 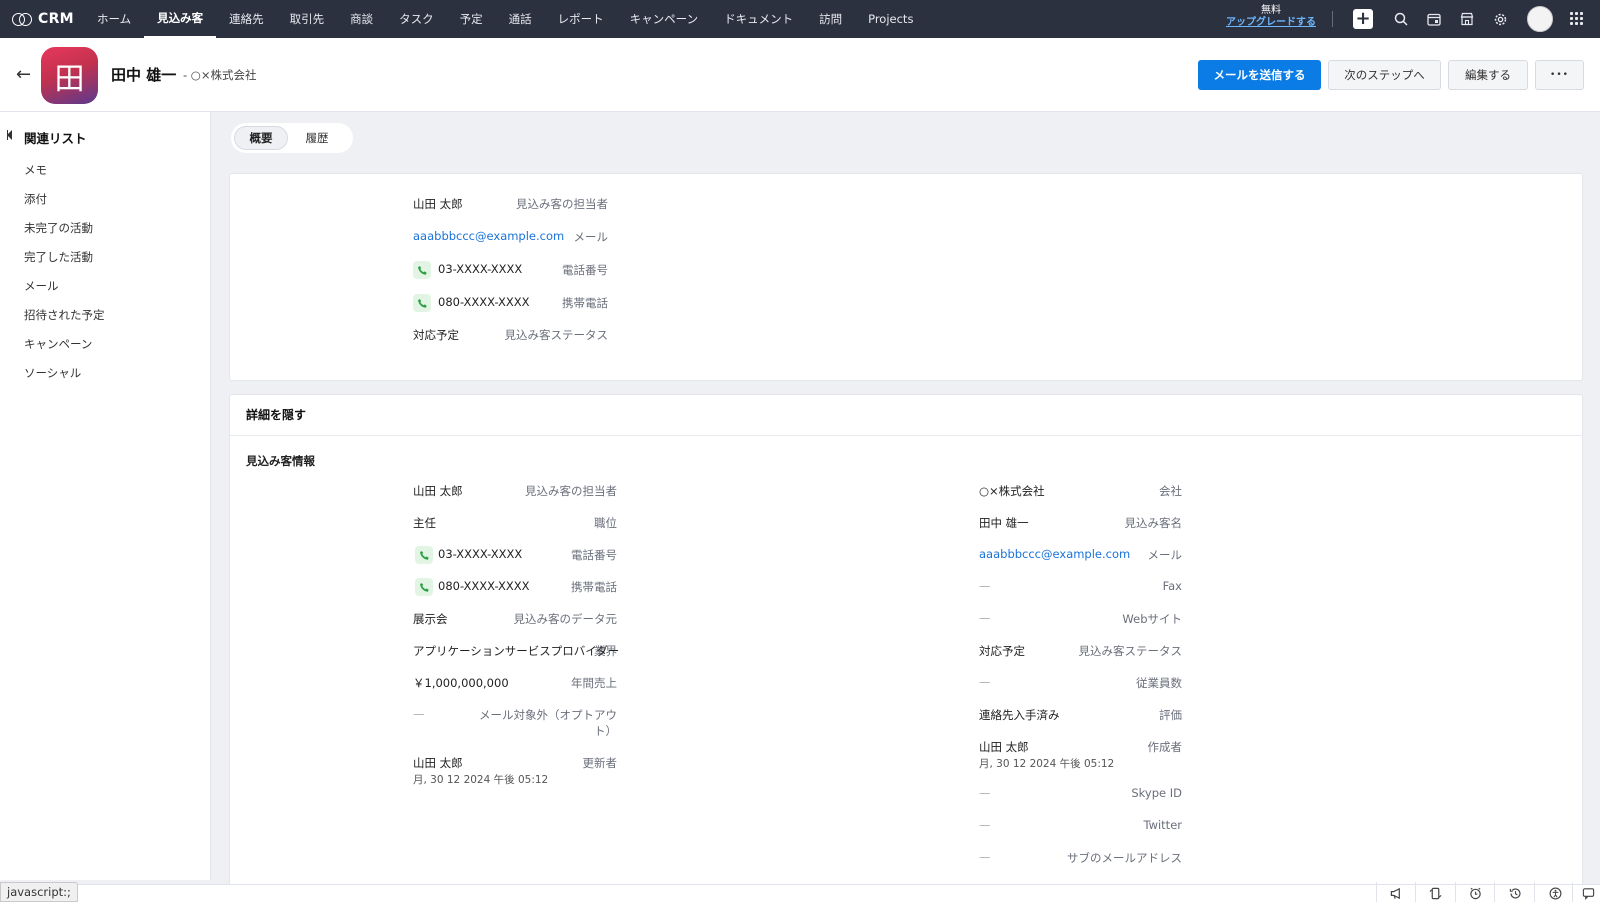 What do you see at coordinates (35, 170) in the screenshot?
I see `sidebar-item-notes: メモ` at bounding box center [35, 170].